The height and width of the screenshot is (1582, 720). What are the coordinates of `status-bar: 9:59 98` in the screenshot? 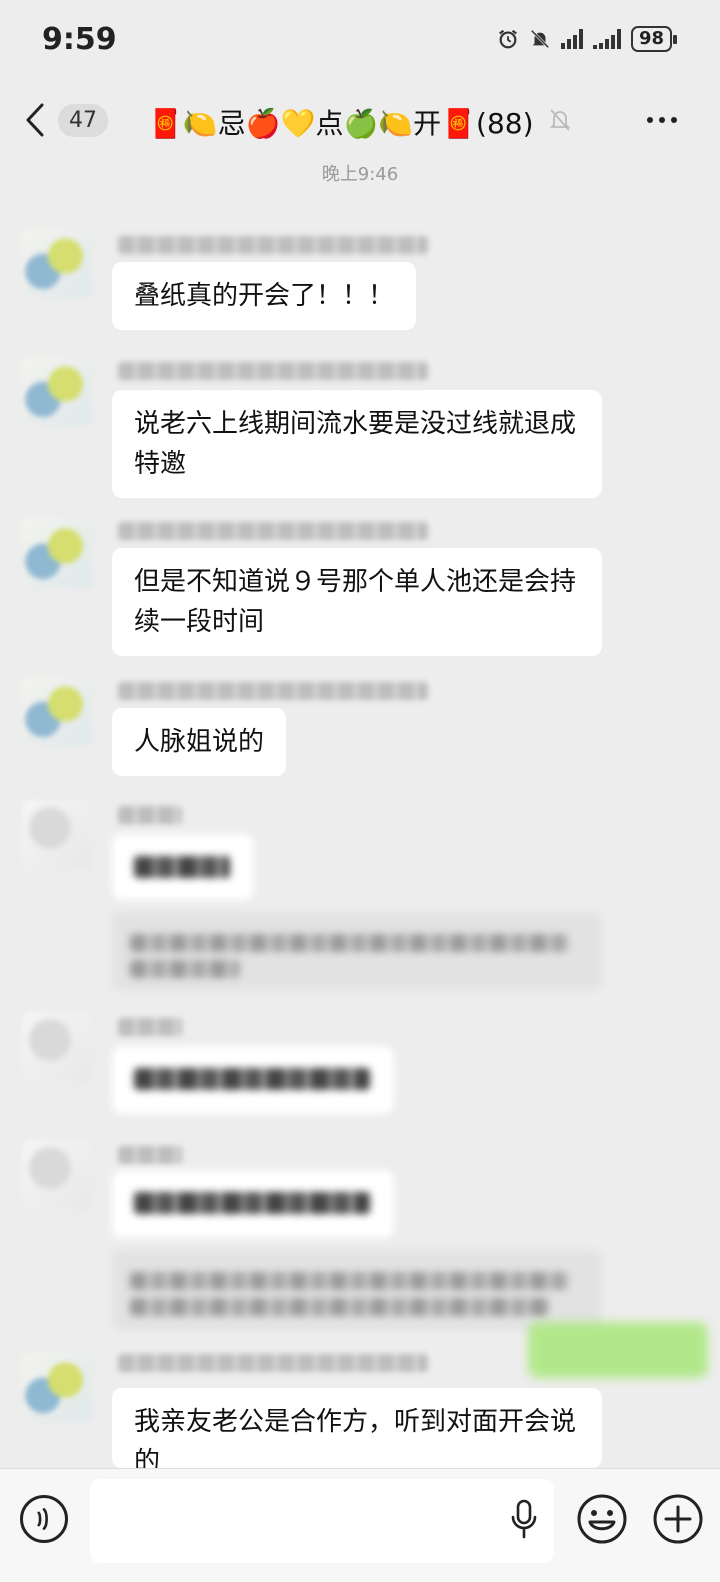 It's located at (360, 40).